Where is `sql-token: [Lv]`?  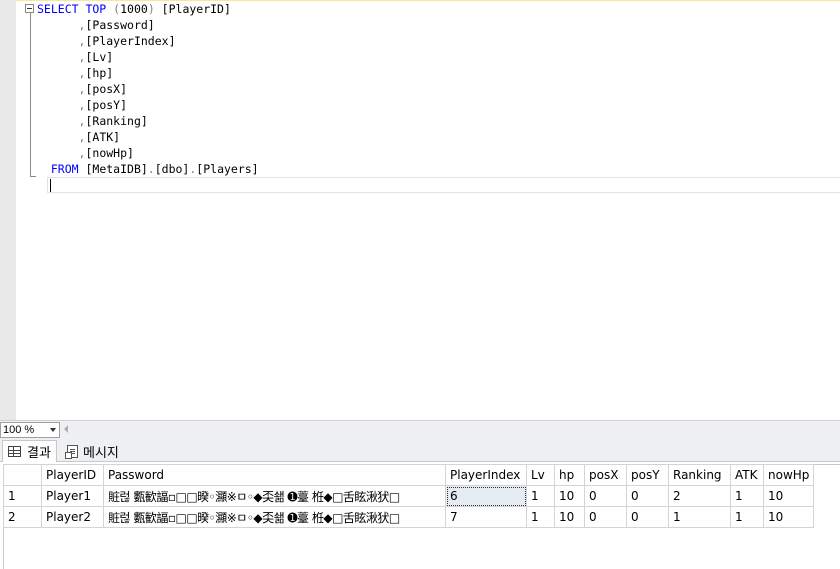 sql-token: [Lv] is located at coordinates (99, 57).